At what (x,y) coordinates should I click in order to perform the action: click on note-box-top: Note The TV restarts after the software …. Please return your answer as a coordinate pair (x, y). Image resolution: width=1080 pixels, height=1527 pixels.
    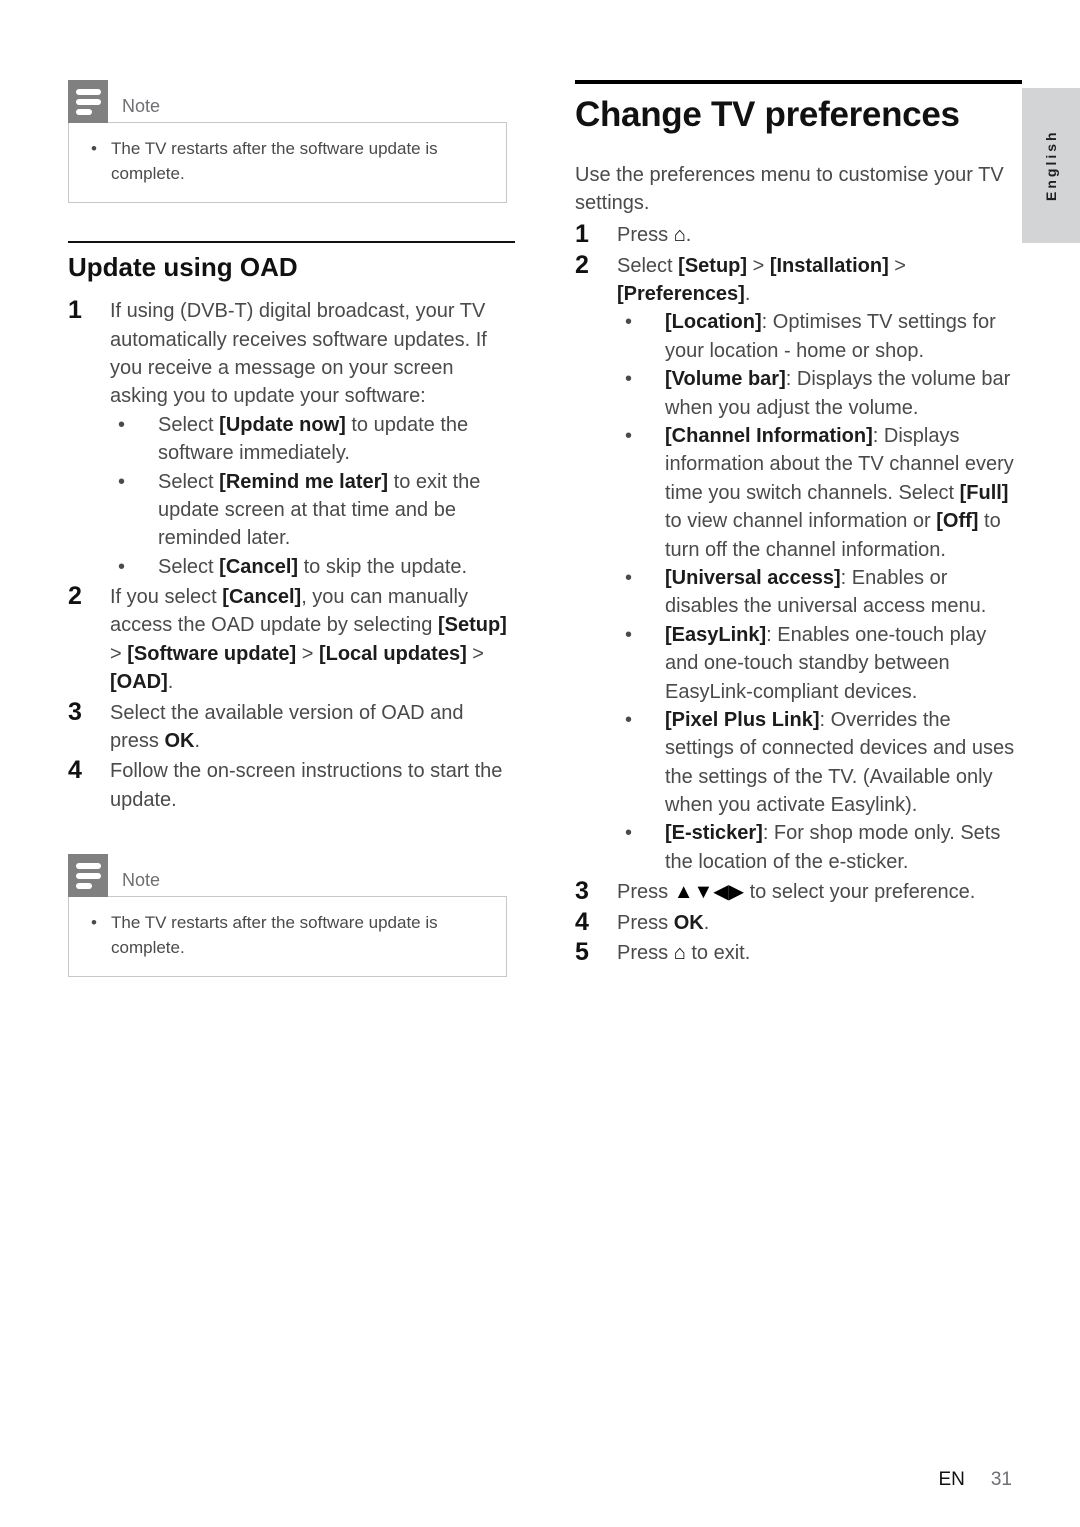
    Looking at the image, I should click on (291, 142).